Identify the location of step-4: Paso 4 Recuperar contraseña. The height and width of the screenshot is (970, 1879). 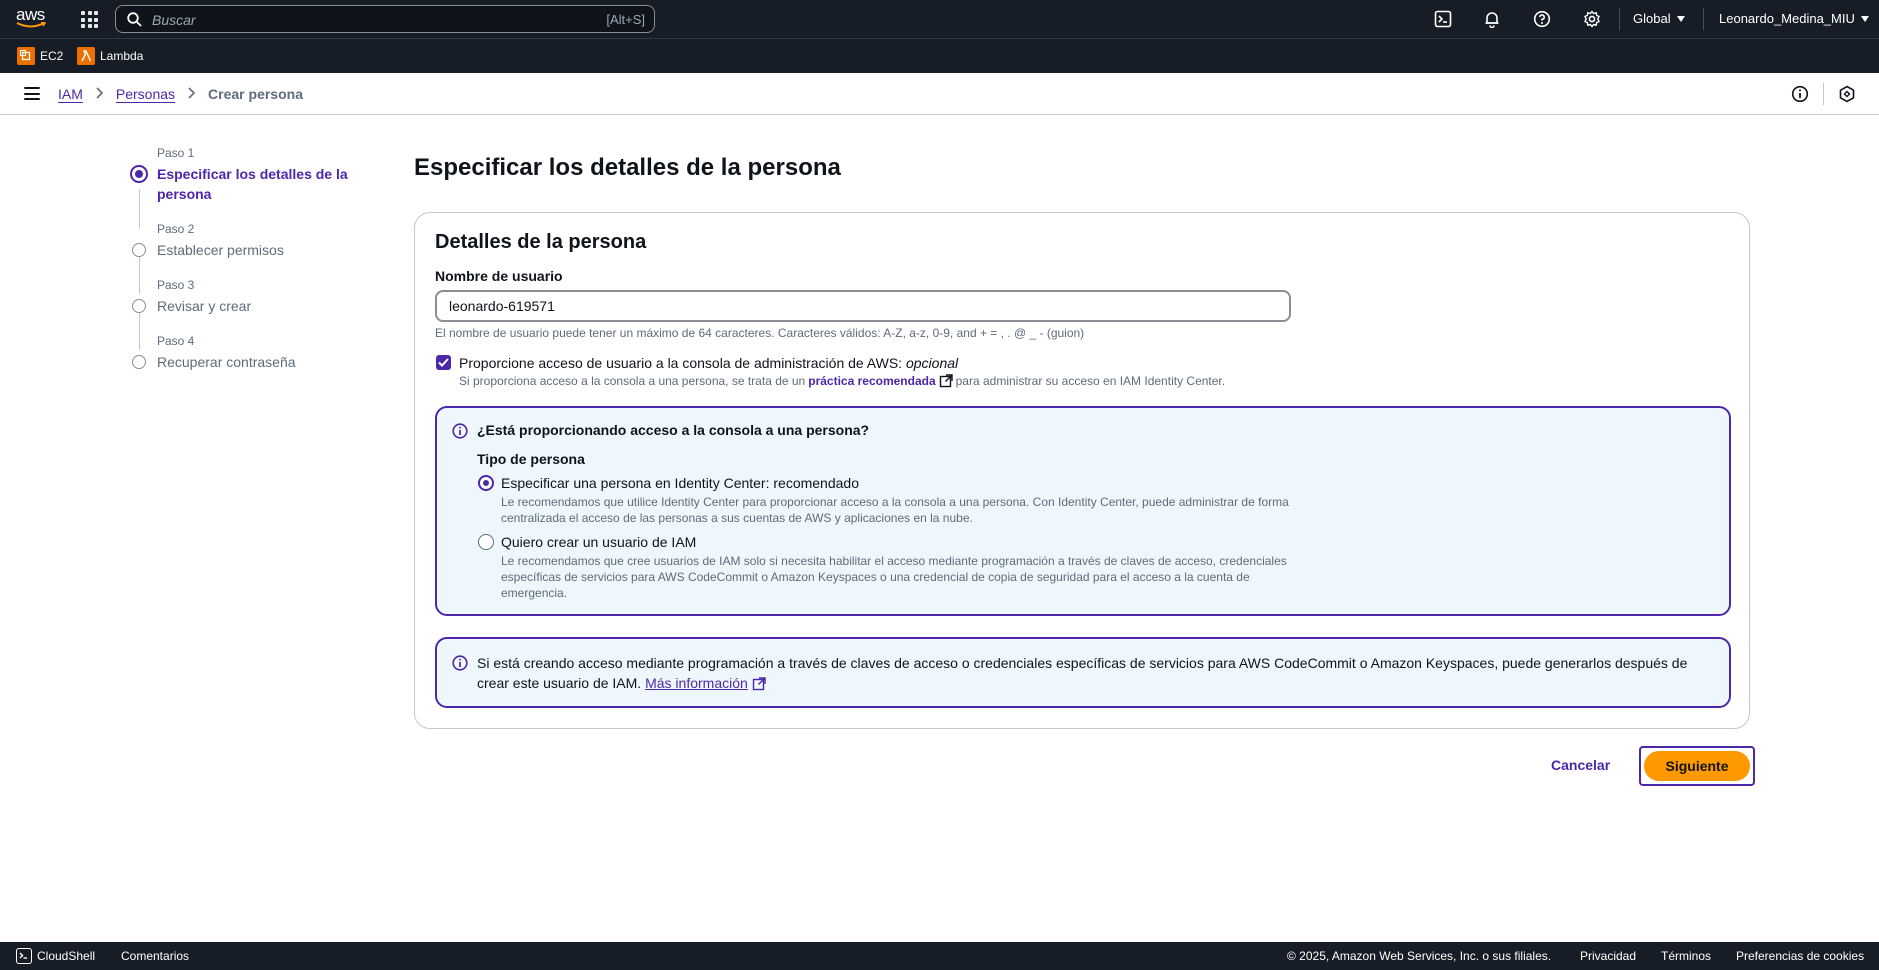
(213, 353).